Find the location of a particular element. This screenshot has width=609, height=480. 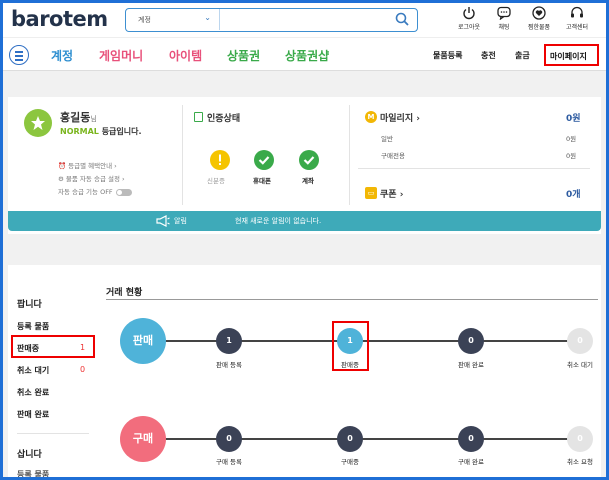

sell-step-label: 판매 등록 is located at coordinates (229, 365).